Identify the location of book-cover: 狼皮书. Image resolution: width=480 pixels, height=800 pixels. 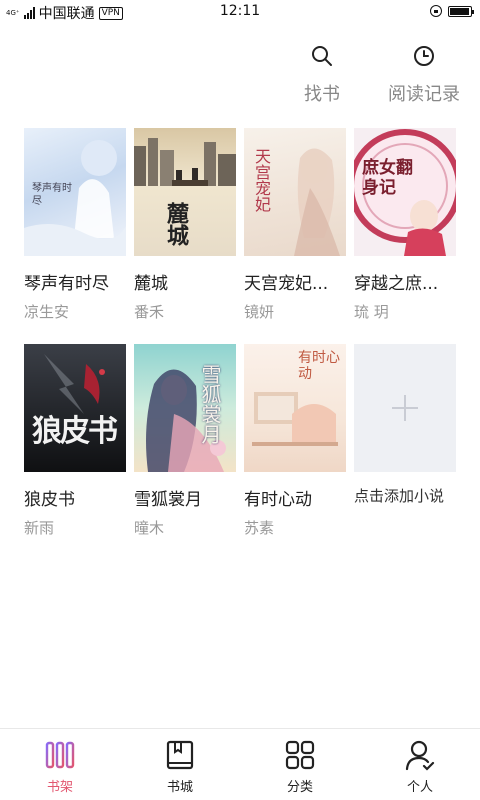
(75, 408).